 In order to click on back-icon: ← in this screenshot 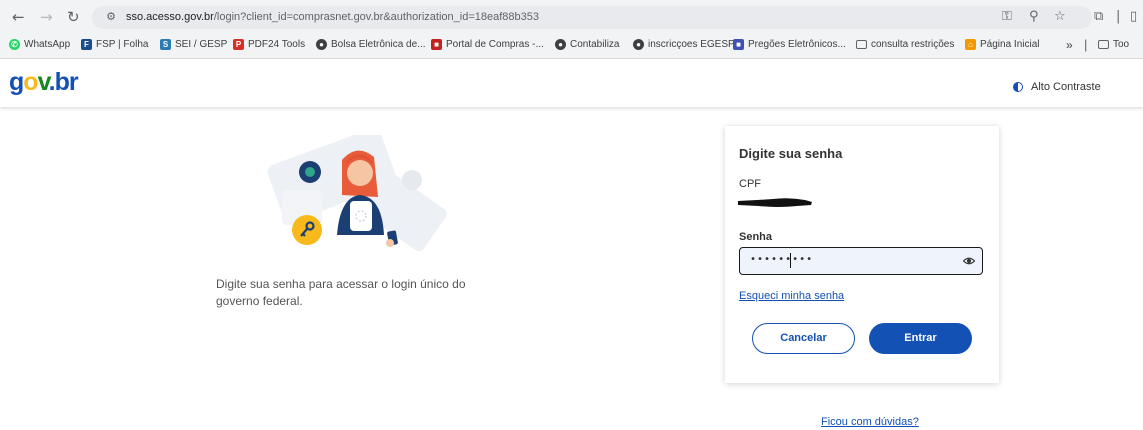, I will do `click(18, 17)`.